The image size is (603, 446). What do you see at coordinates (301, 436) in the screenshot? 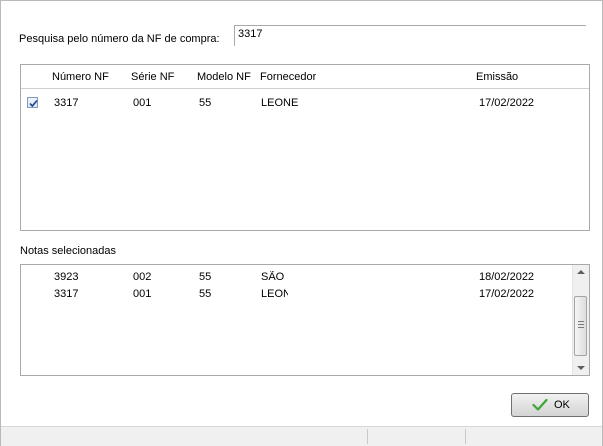
I see `status-bar` at bounding box center [301, 436].